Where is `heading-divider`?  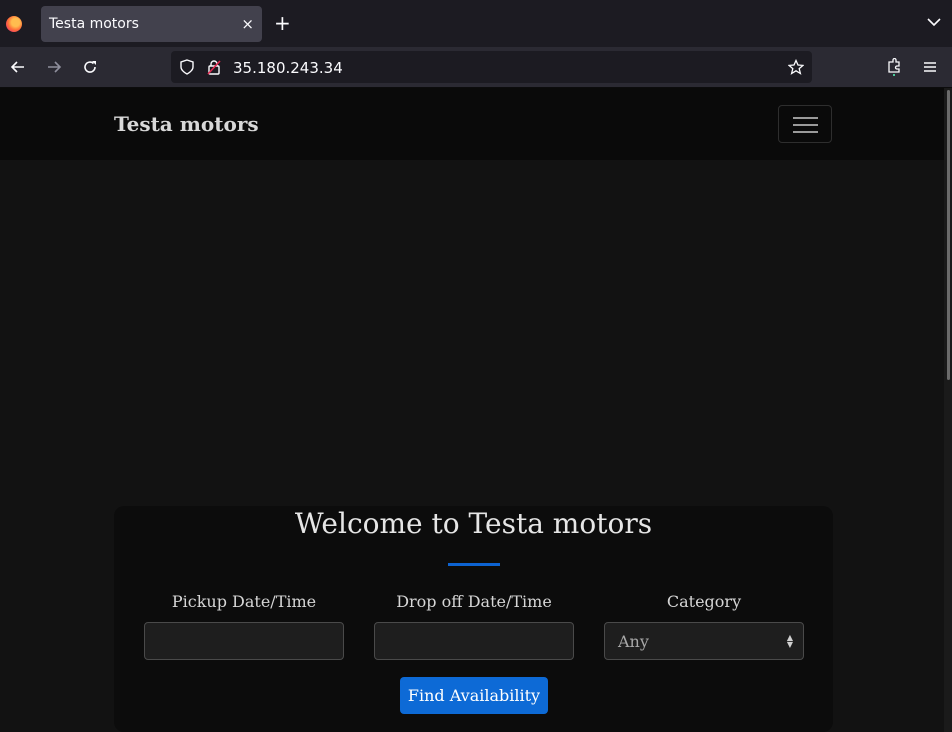
heading-divider is located at coordinates (474, 564).